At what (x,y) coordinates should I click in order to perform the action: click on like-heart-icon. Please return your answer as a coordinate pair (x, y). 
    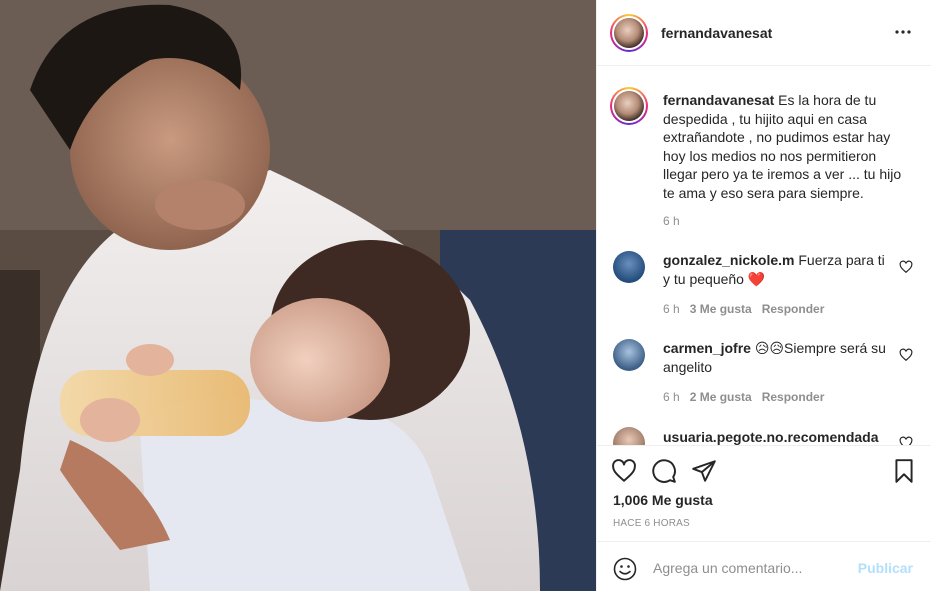
    Looking at the image, I should click on (624, 471).